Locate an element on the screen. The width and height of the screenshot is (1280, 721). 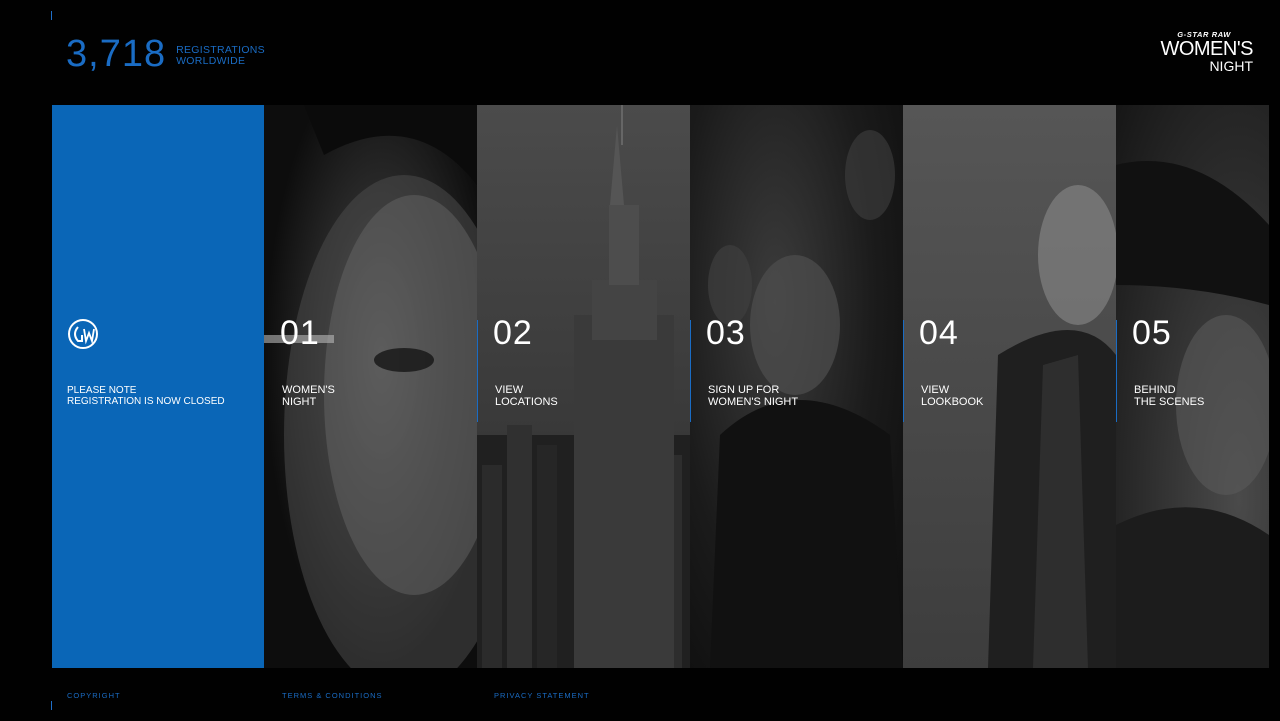
registration-counter: 3,718 REGISTRATIONS WORLDWIDE is located at coordinates (165, 54).